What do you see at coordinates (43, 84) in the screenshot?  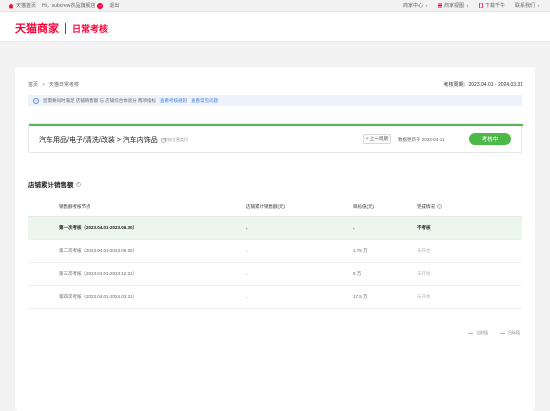 I see `chevron-right-icon: >` at bounding box center [43, 84].